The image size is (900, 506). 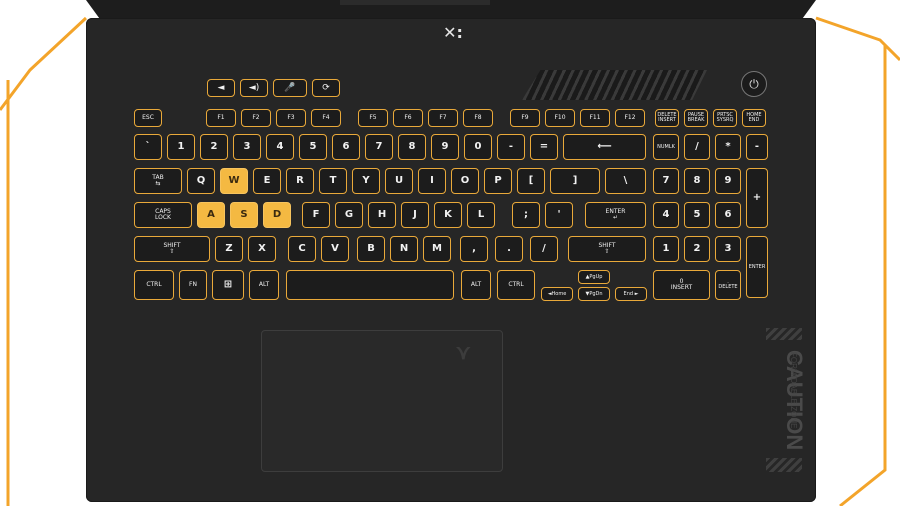 What do you see at coordinates (604, 147) in the screenshot?
I see `key-backspace: ⟵` at bounding box center [604, 147].